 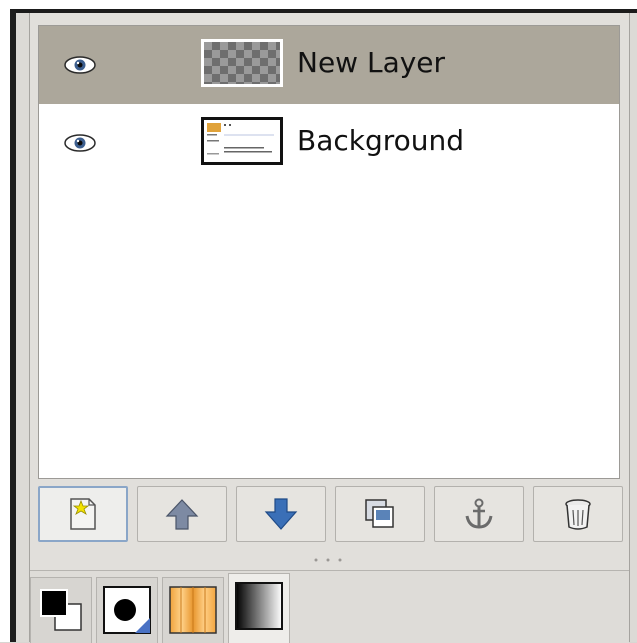 I want to click on layer-row-new-layer: New Layer, so click(x=329, y=65).